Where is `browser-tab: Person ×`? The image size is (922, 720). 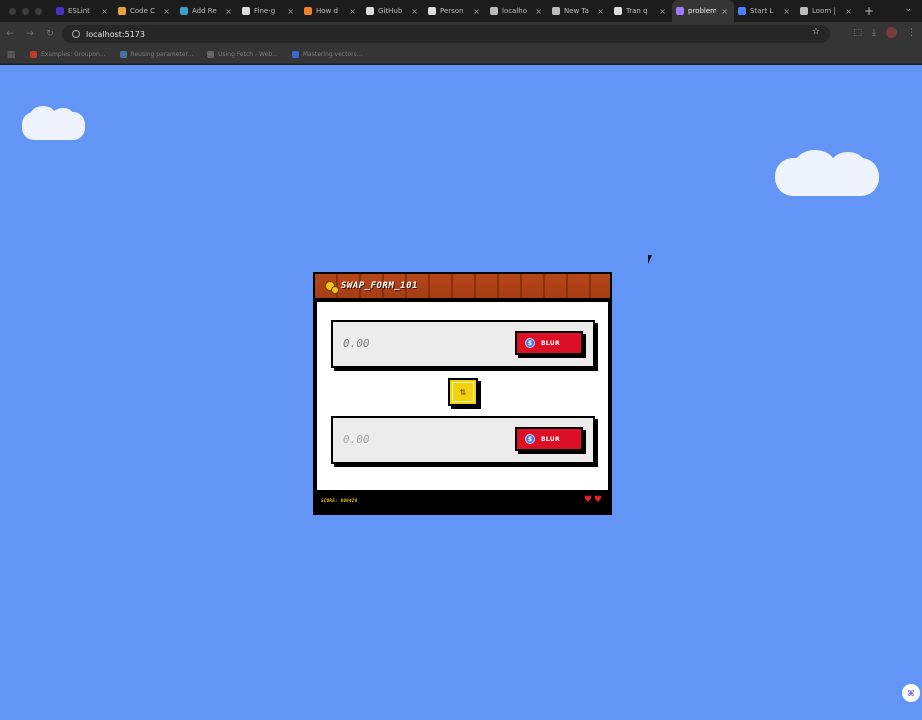
browser-tab: Person × is located at coordinates (455, 11).